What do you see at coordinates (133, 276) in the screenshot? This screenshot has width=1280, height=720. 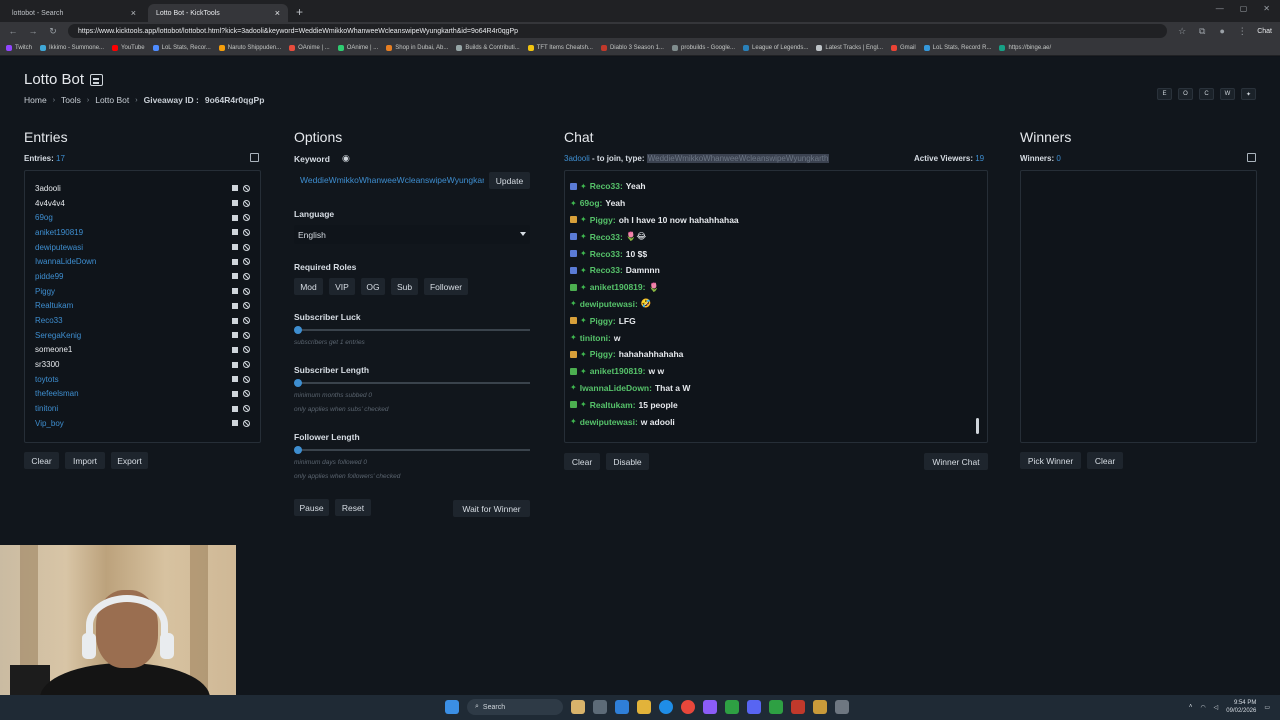 I see `entry-name: pidde99` at bounding box center [133, 276].